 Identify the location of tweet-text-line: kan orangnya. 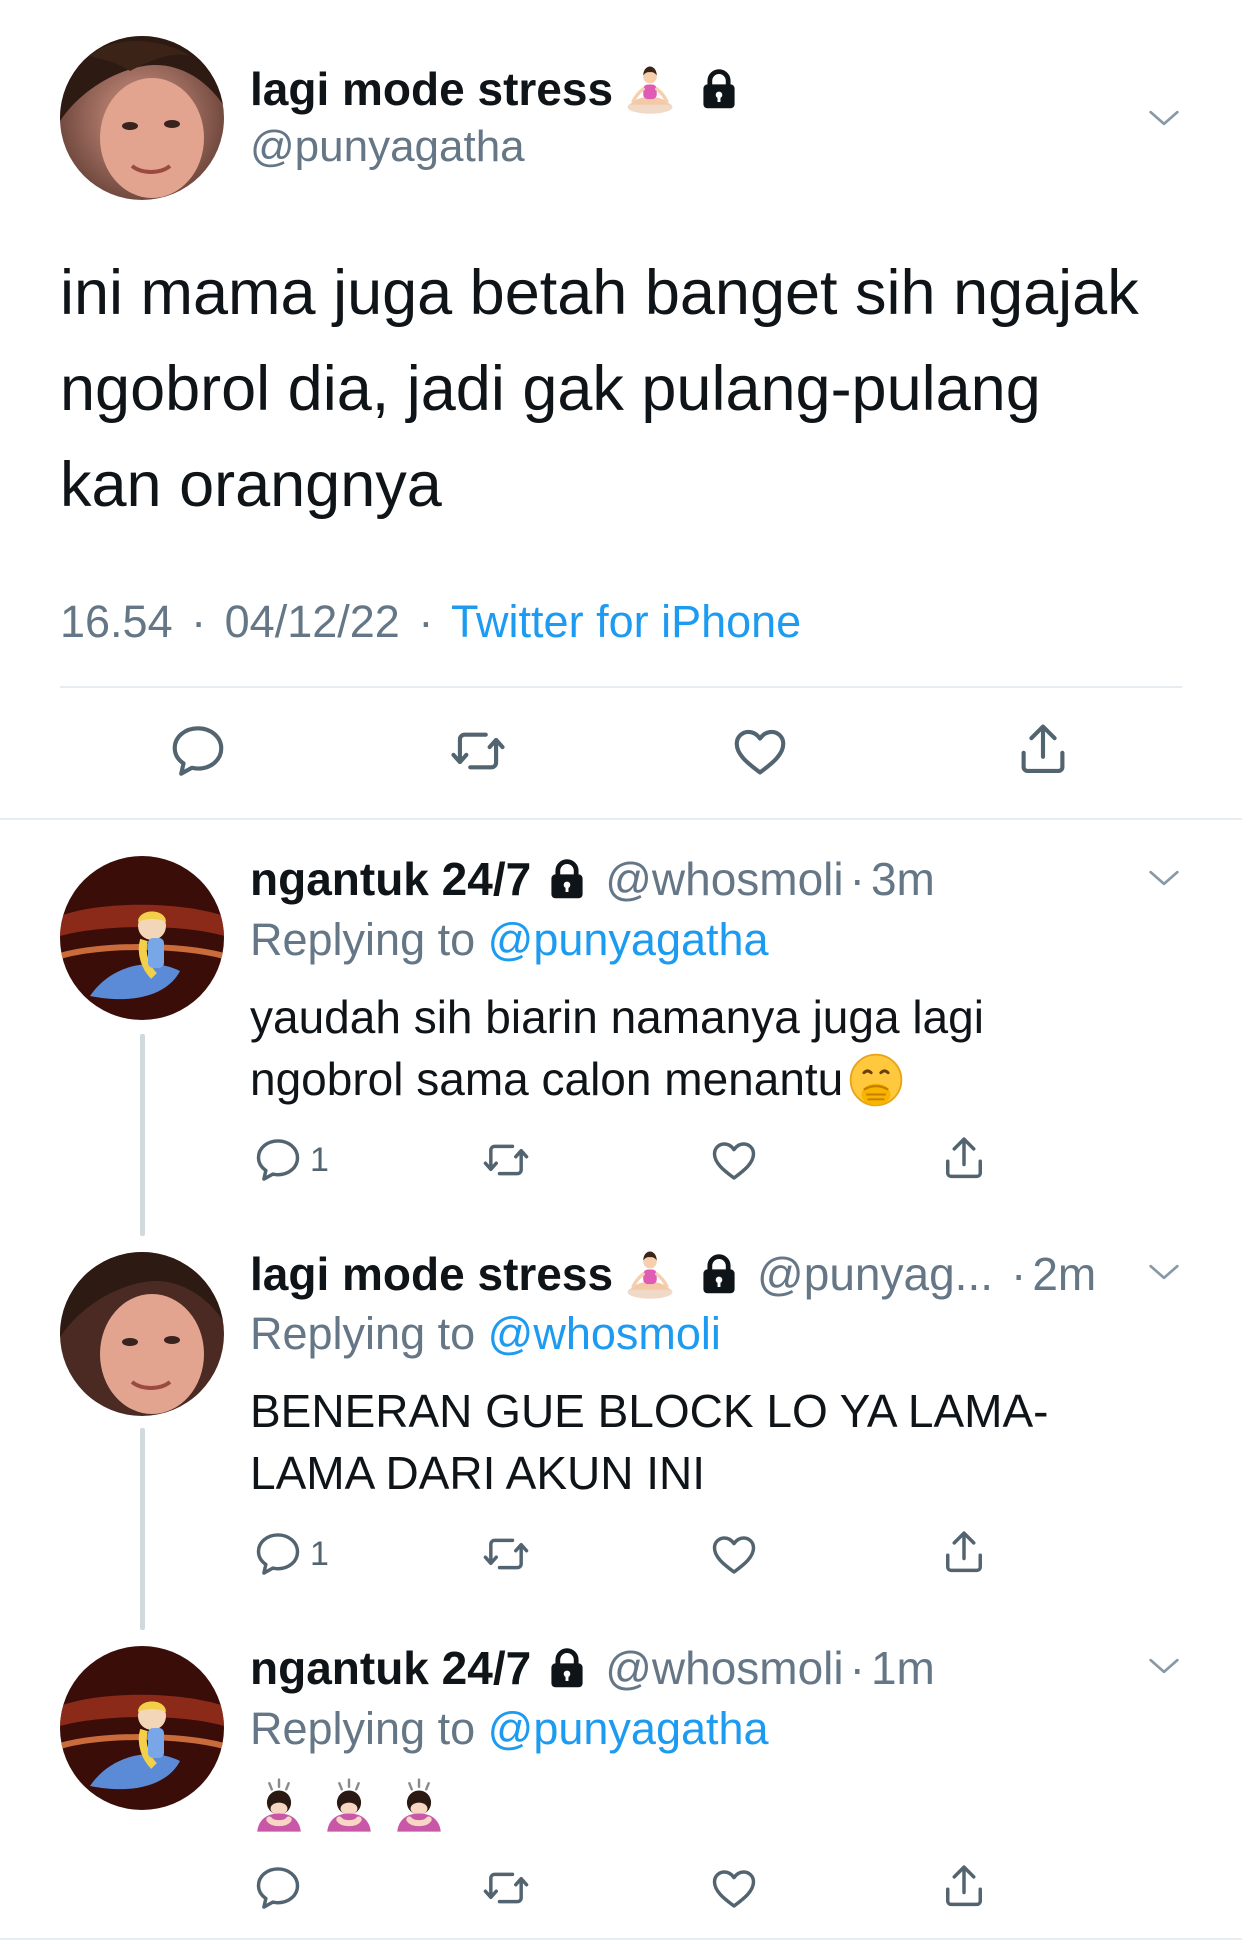
(251, 485).